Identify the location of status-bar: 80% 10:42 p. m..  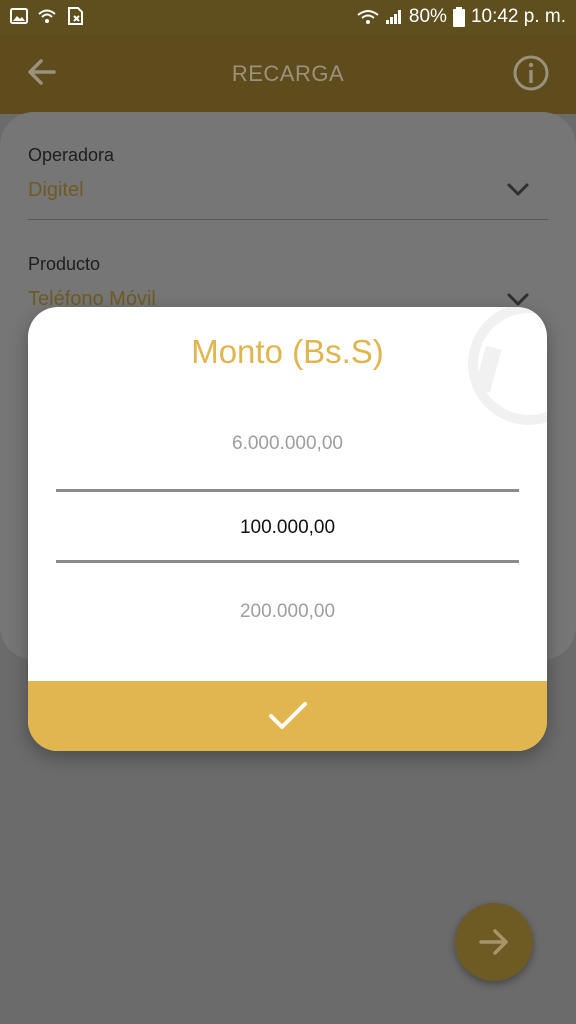
(288, 17).